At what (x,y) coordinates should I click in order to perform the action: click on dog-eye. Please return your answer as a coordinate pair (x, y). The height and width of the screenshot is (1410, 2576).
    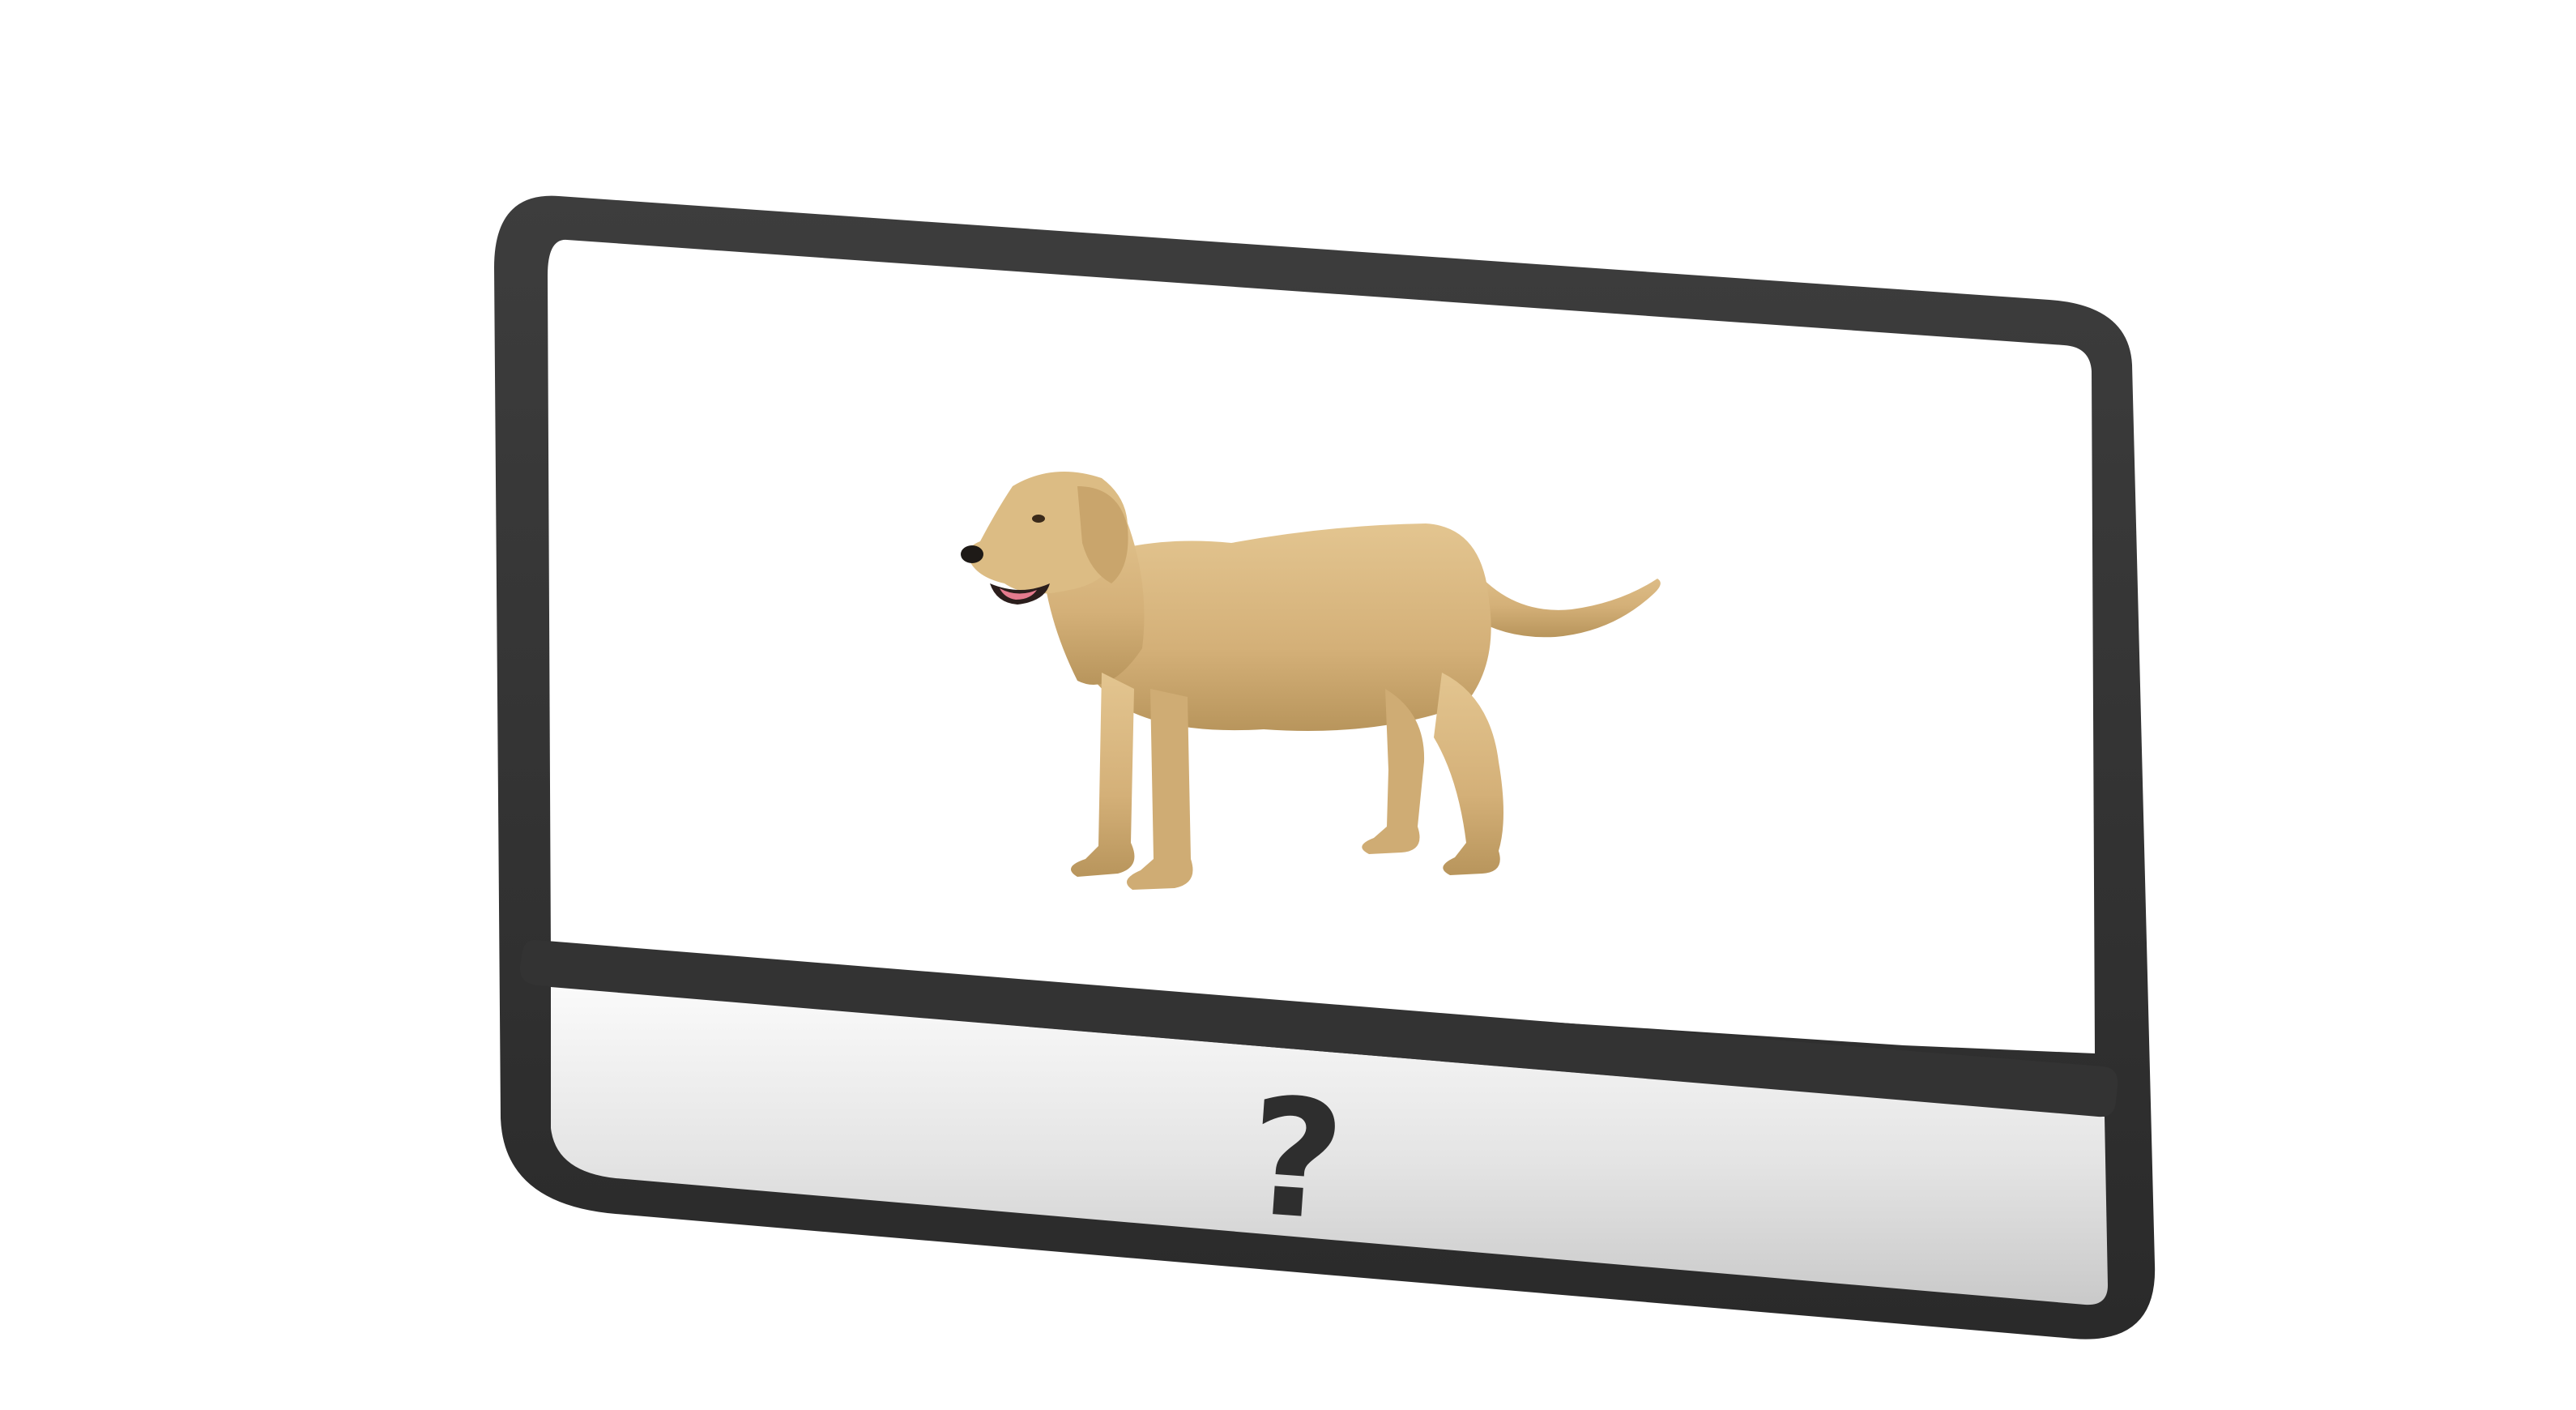
    Looking at the image, I should click on (1039, 519).